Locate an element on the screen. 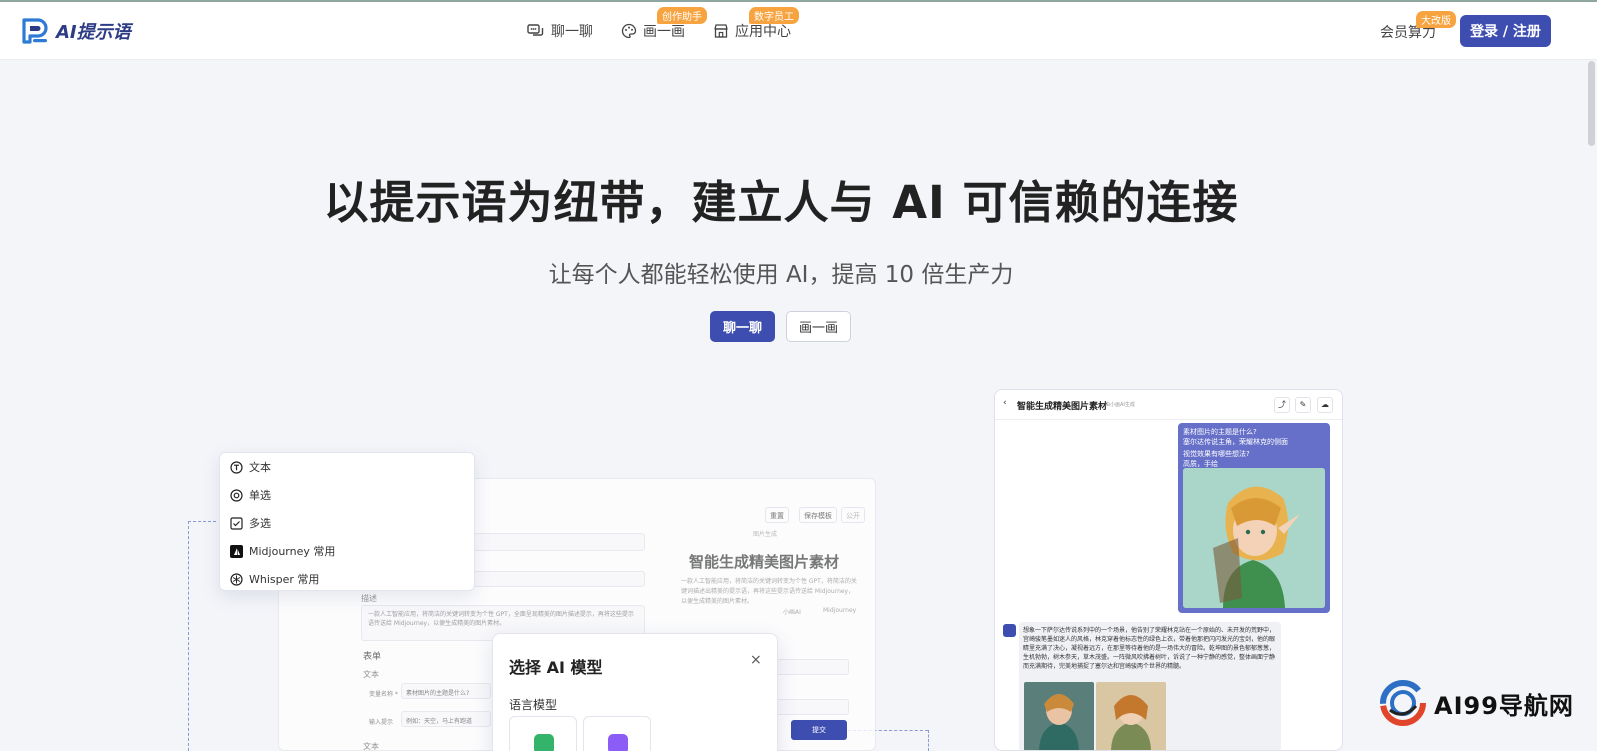 The height and width of the screenshot is (751, 1597). desc-label: 描述 is located at coordinates (369, 598).